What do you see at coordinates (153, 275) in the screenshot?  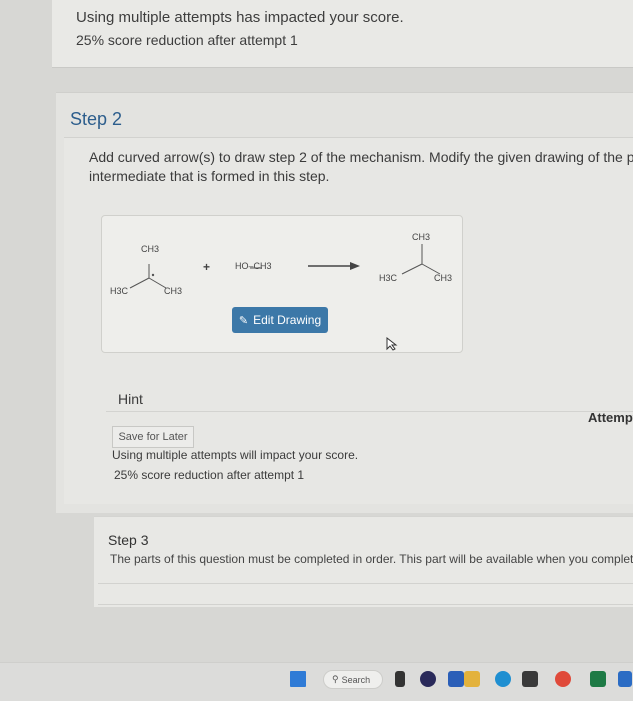 I see `carbocation-dot` at bounding box center [153, 275].